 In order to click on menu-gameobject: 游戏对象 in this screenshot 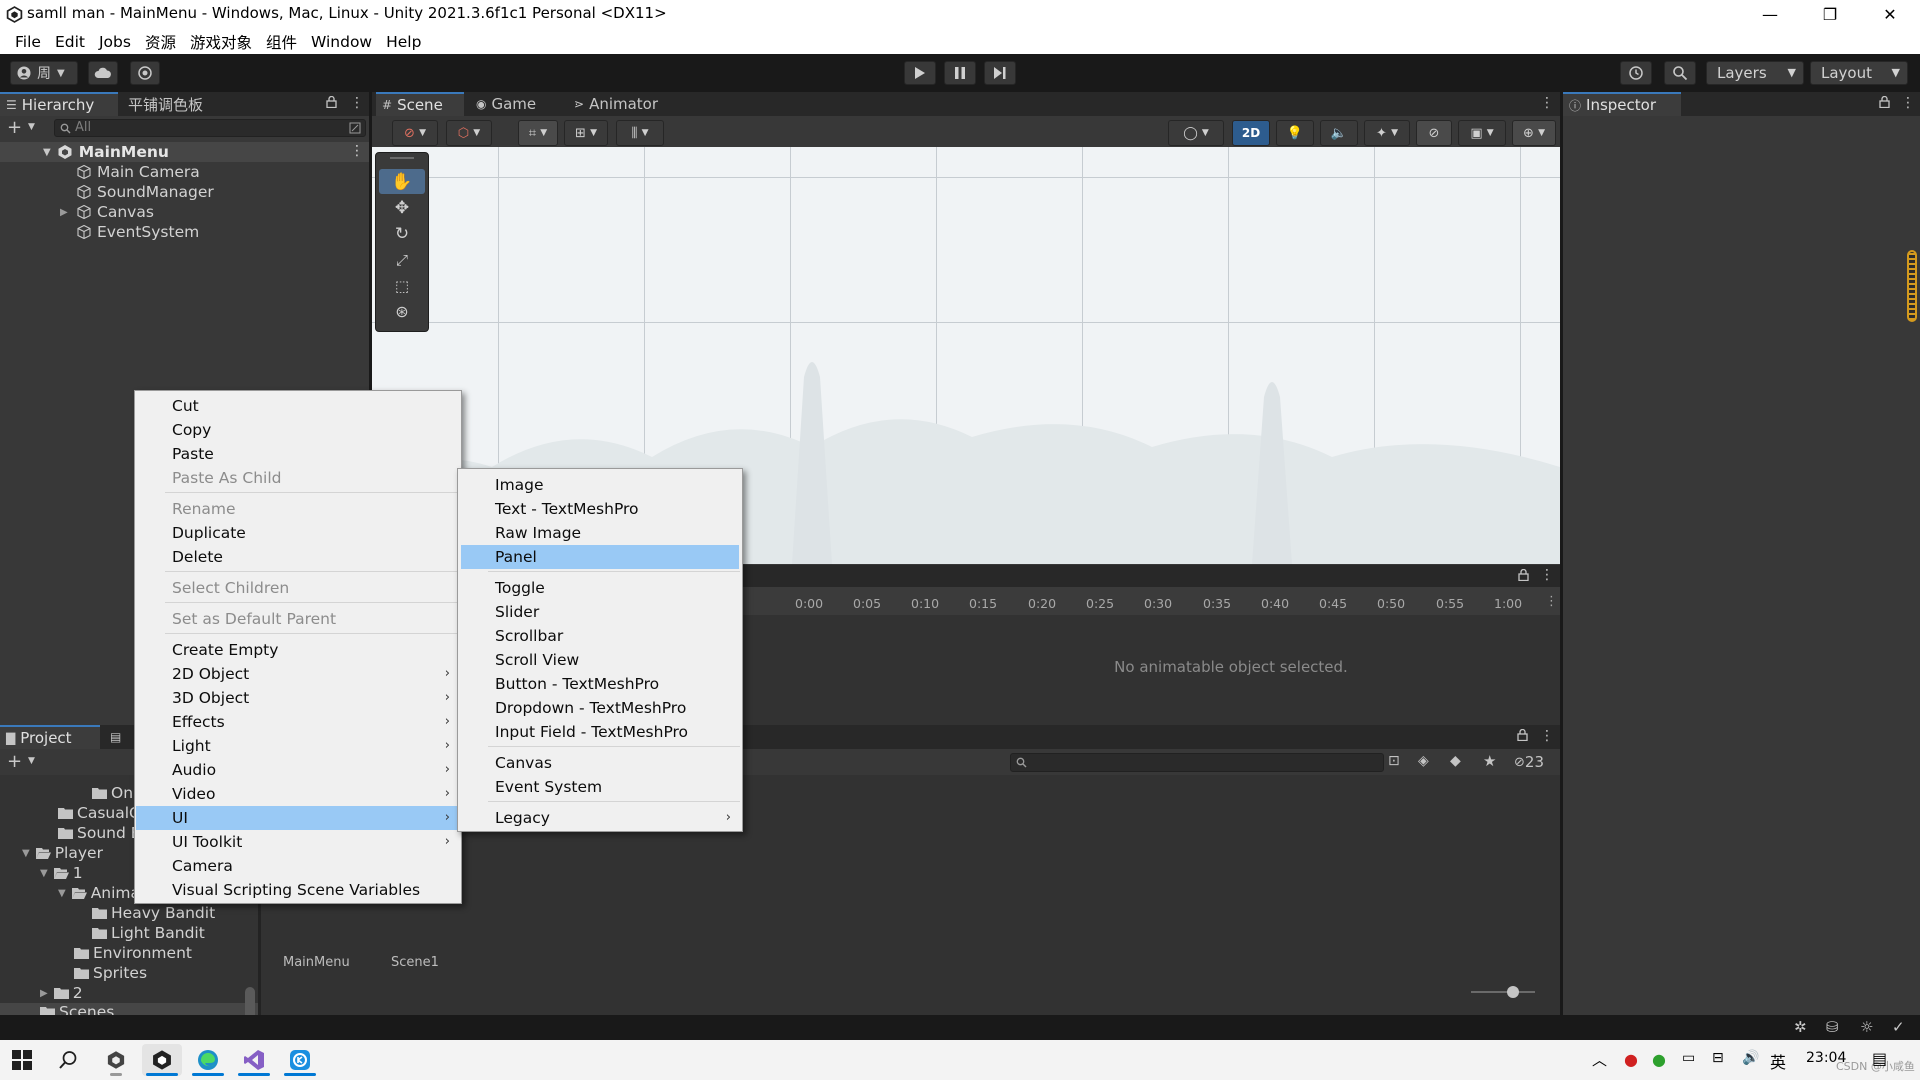, I will do `click(221, 42)`.